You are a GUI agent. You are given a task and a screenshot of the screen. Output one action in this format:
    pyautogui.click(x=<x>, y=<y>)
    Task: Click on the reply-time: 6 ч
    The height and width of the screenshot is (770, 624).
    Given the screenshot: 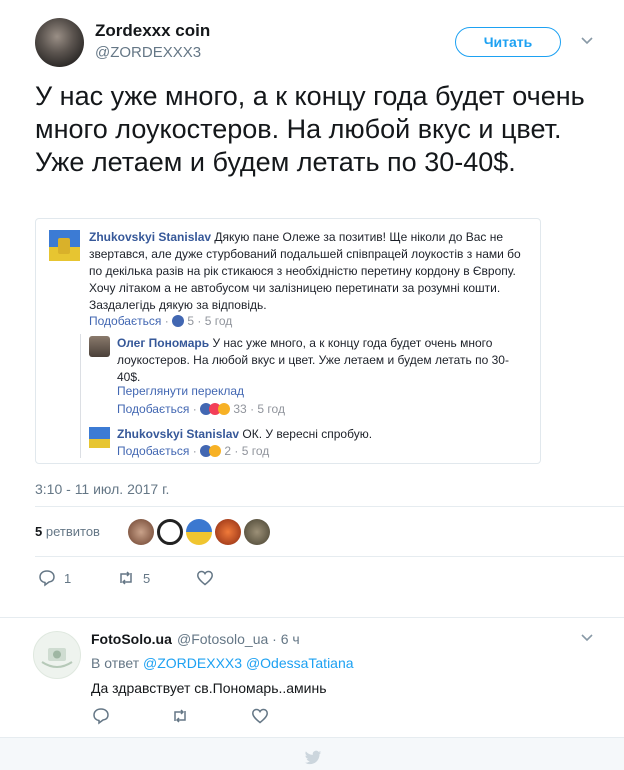 What is the action you would take?
    pyautogui.click(x=290, y=639)
    